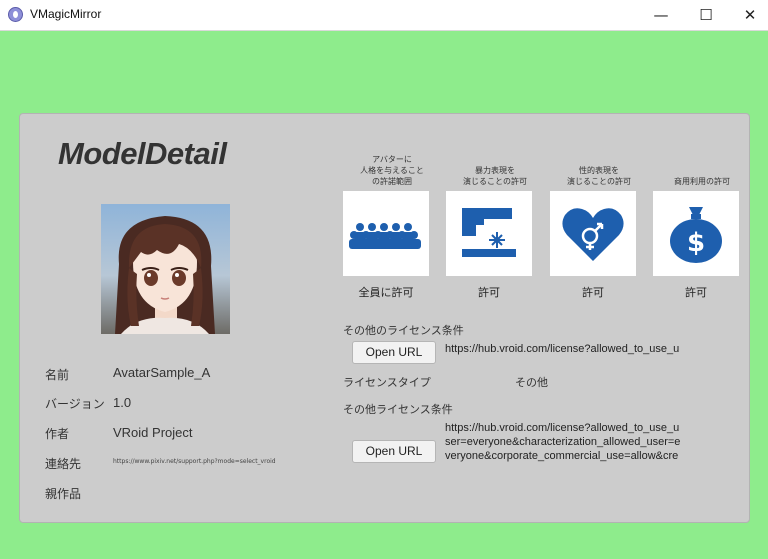 This screenshot has width=768, height=559. Describe the element at coordinates (386, 292) in the screenshot. I see `perm-characterization-value: 全員に許可` at that location.